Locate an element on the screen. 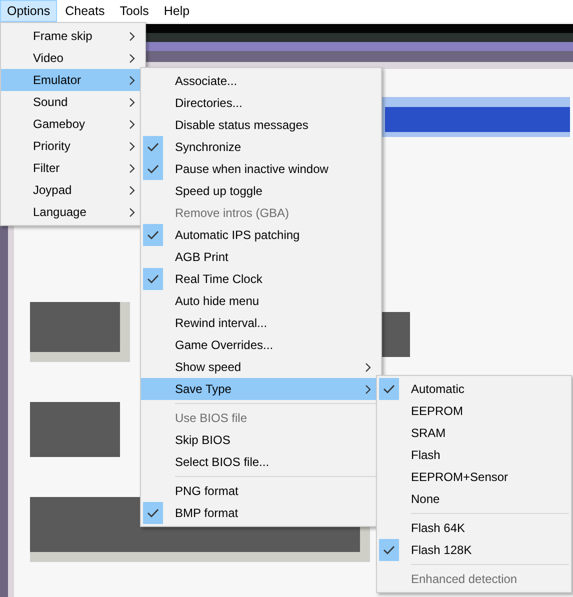 This screenshot has width=573, height=597. menu-item: AGB Print is located at coordinates (261, 257).